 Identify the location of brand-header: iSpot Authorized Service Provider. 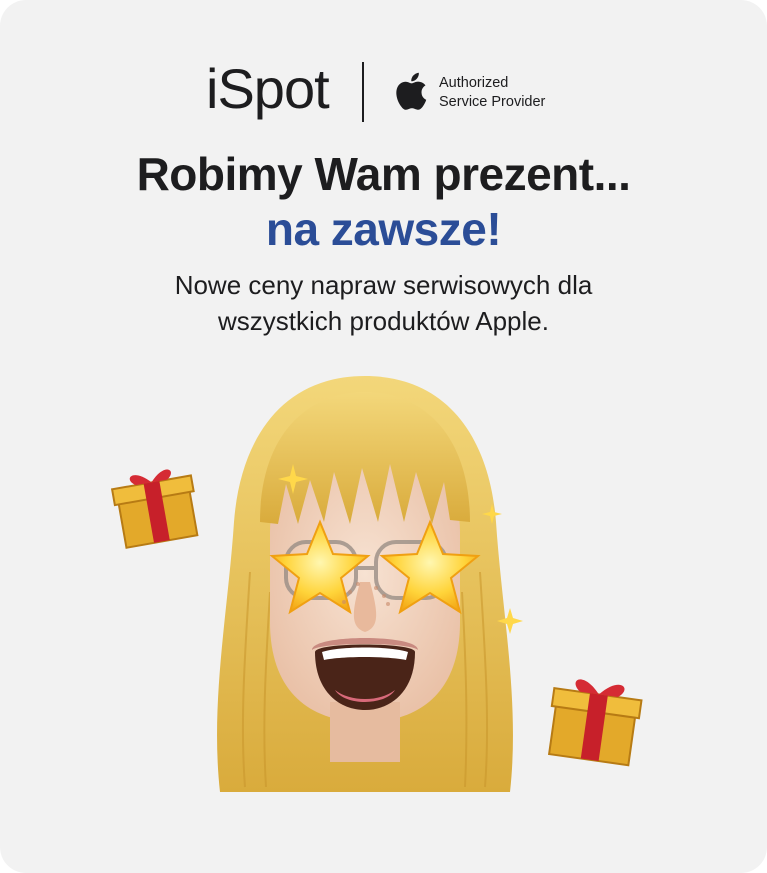
(383, 91).